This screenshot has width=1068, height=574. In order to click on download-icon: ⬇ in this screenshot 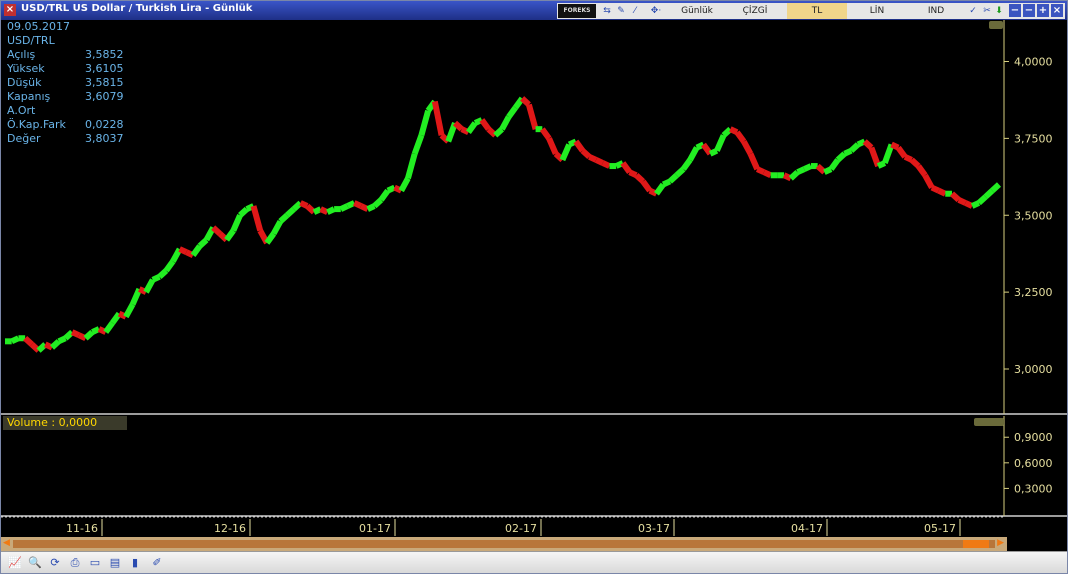, I will do `click(999, 11)`.